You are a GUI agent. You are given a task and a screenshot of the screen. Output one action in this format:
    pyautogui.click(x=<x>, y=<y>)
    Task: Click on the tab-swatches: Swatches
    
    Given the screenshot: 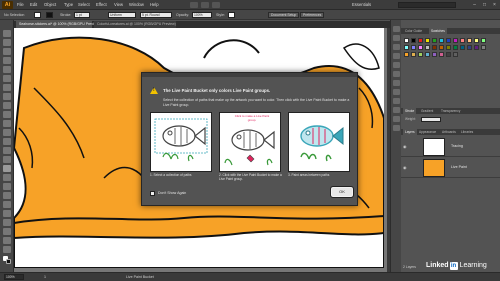 What is the action you would take?
    pyautogui.click(x=438, y=31)
    